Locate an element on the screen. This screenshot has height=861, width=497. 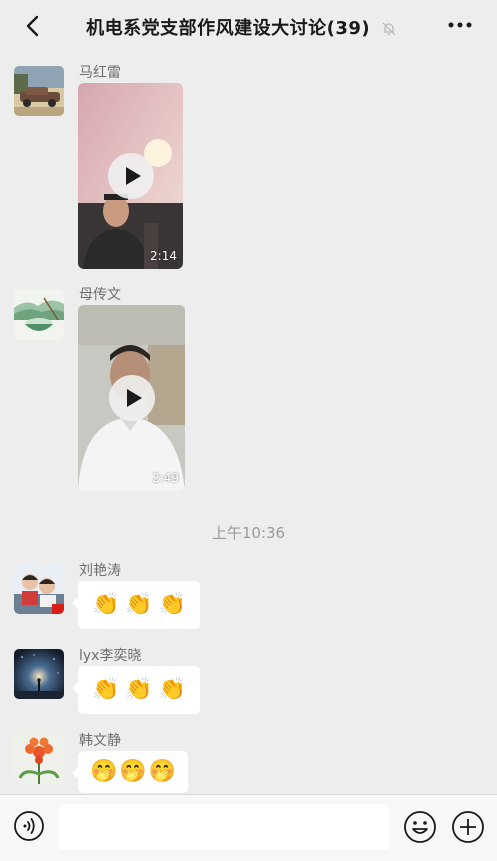
message-composer is located at coordinates (248, 827).